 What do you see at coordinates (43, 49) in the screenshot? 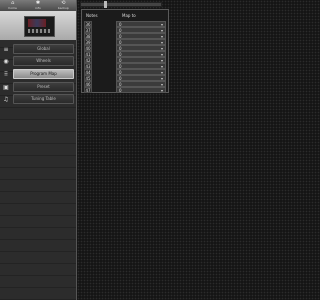
I see `sidebar-item-label: Global` at bounding box center [43, 49].